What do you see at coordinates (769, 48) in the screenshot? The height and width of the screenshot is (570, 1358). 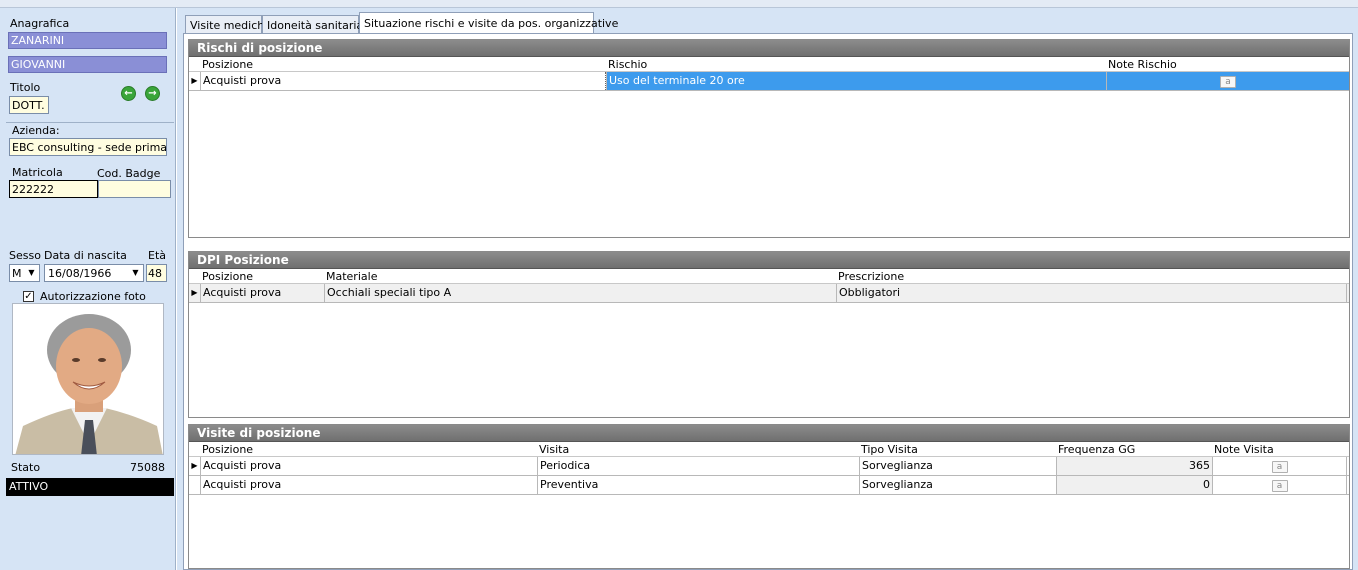 I see `rischi-title: Rischi di posizione` at bounding box center [769, 48].